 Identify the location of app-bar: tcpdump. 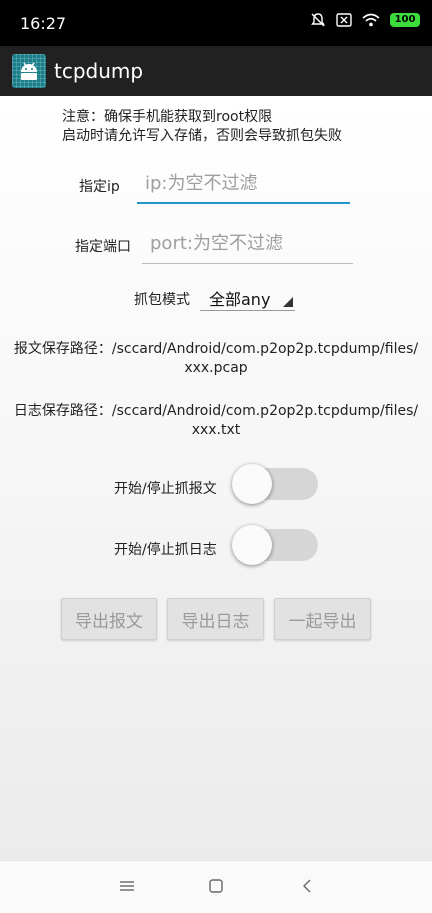
(216, 71).